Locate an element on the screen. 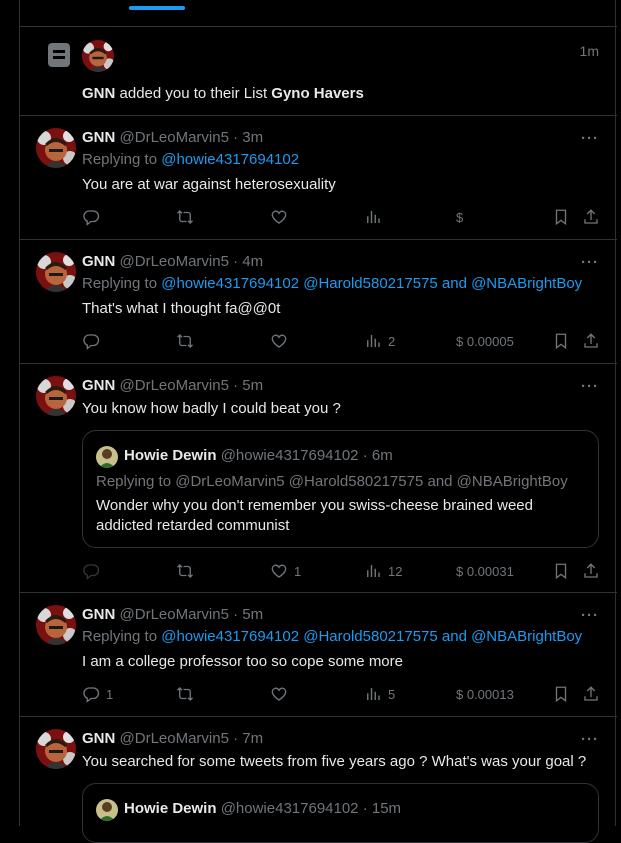  quote-header: Howie Dewin @howie4317694102 · 6m is located at coordinates (258, 455).